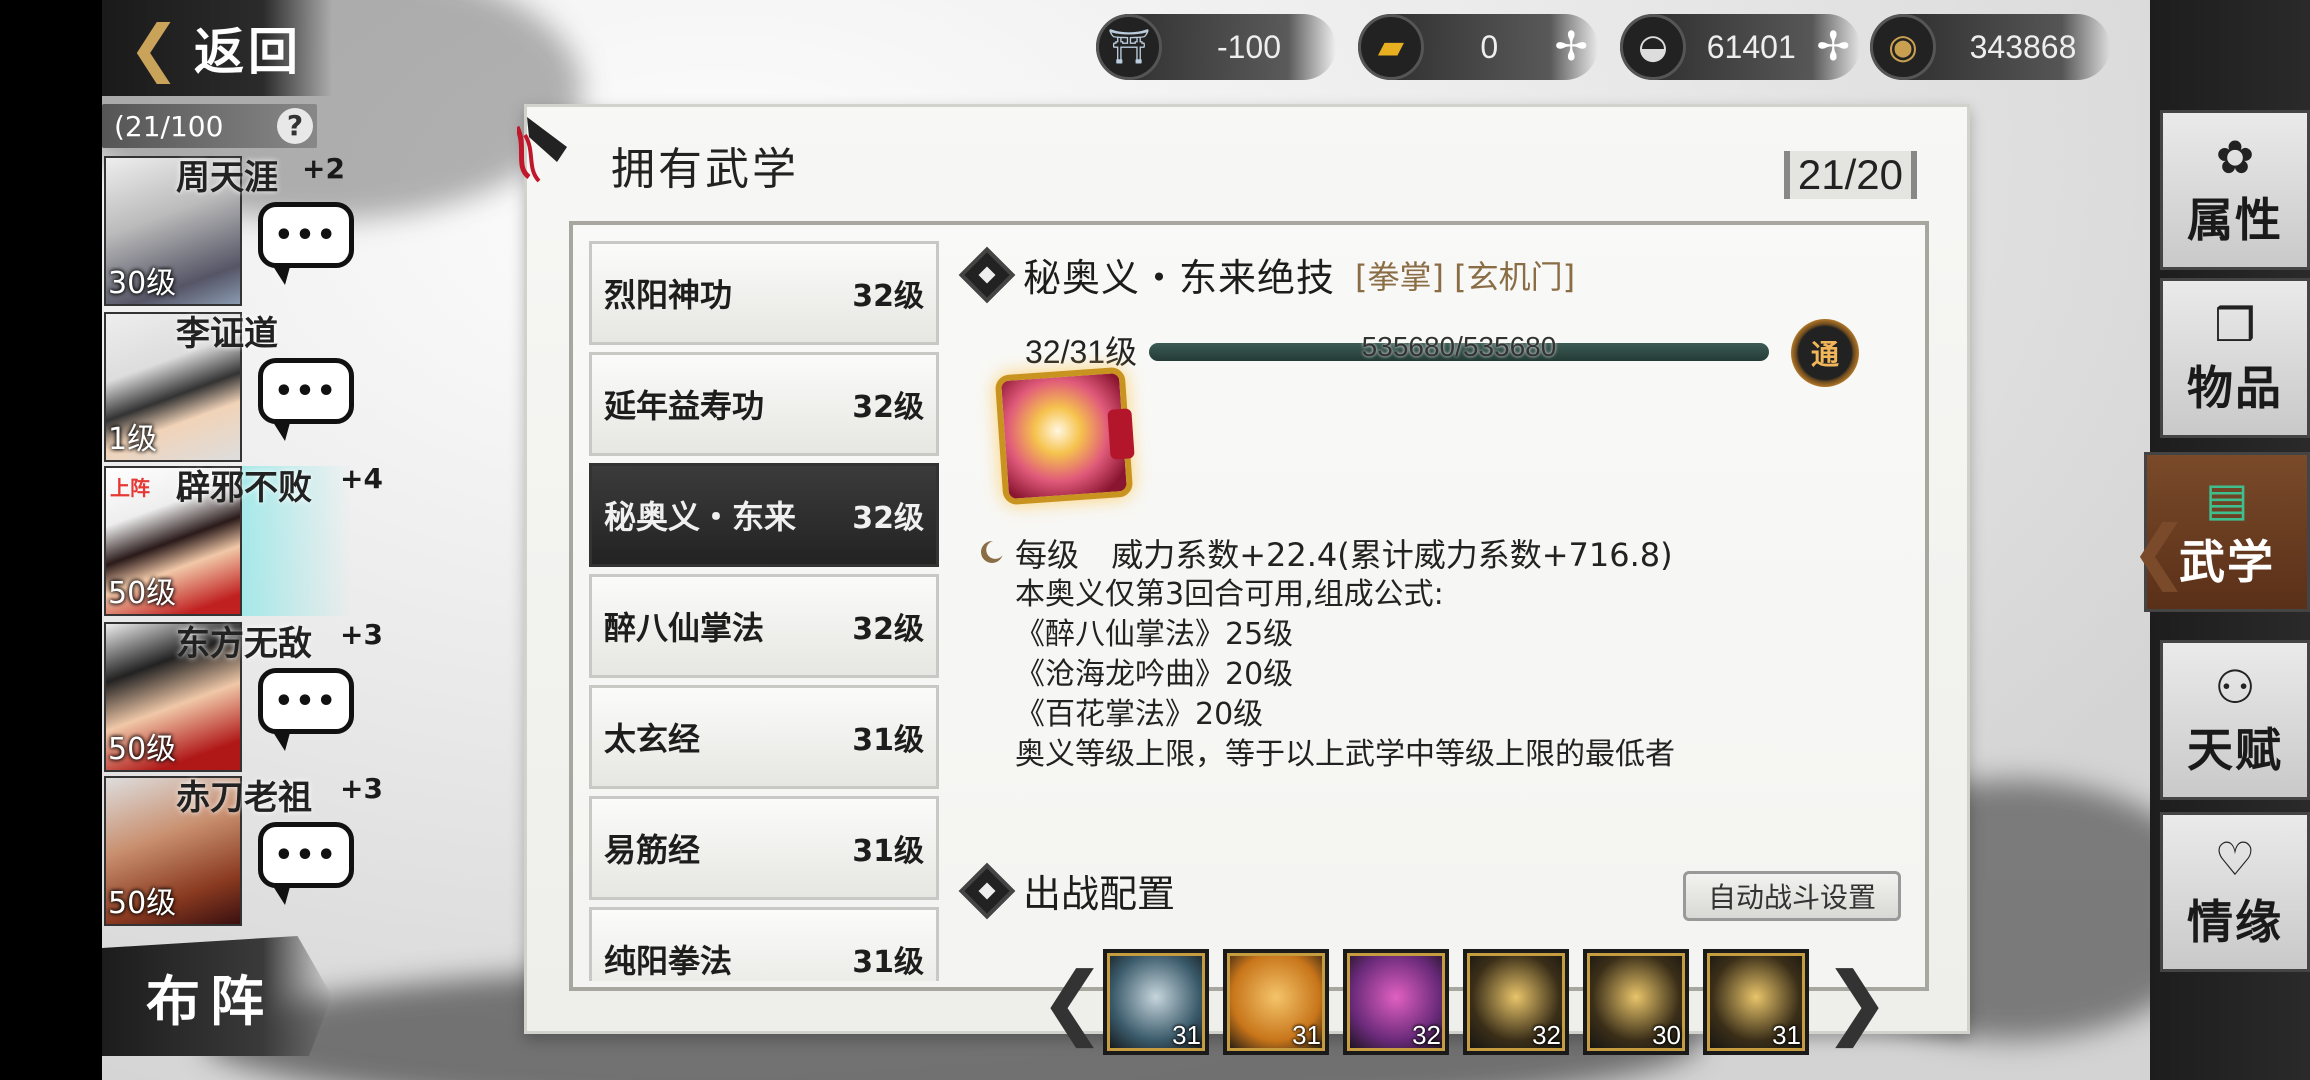  What do you see at coordinates (1391, 47) in the screenshot?
I see `gold-bar-icon: ▰` at bounding box center [1391, 47].